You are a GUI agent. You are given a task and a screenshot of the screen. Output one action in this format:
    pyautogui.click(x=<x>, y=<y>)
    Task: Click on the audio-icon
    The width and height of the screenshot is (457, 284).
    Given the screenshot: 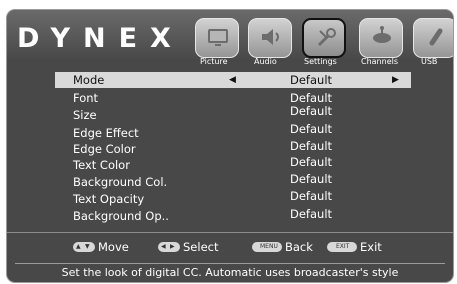 What is the action you would take?
    pyautogui.click(x=270, y=37)
    